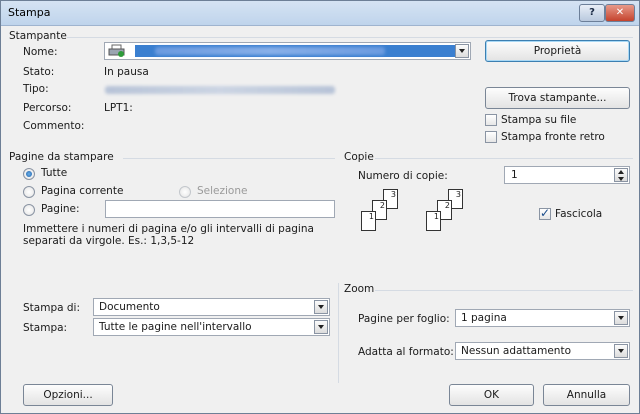 The width and height of the screenshot is (640, 414). I want to click on copies-count-input: 1, so click(567, 175).